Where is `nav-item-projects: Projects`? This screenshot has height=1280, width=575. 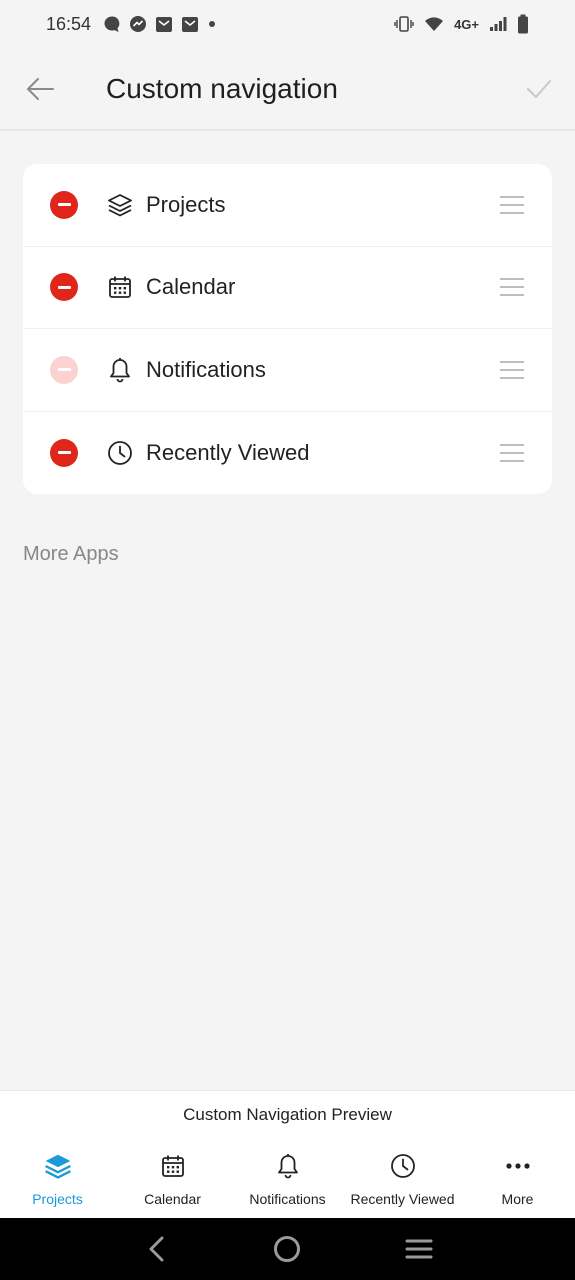 nav-item-projects: Projects is located at coordinates (287, 205).